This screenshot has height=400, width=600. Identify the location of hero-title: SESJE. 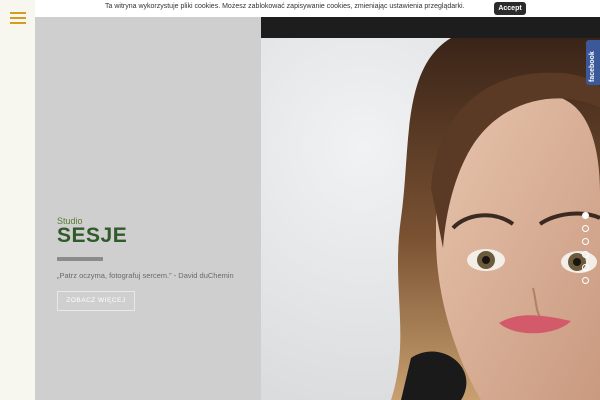
(92, 235).